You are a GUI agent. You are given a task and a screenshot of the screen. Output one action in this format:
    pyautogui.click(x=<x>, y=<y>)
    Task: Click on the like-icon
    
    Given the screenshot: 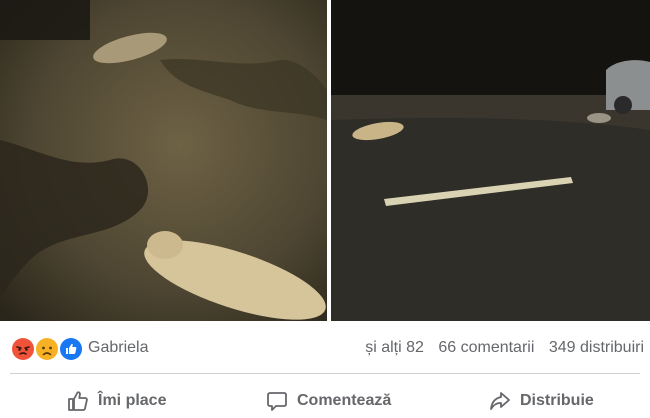 What is the action you would take?
    pyautogui.click(x=71, y=349)
    